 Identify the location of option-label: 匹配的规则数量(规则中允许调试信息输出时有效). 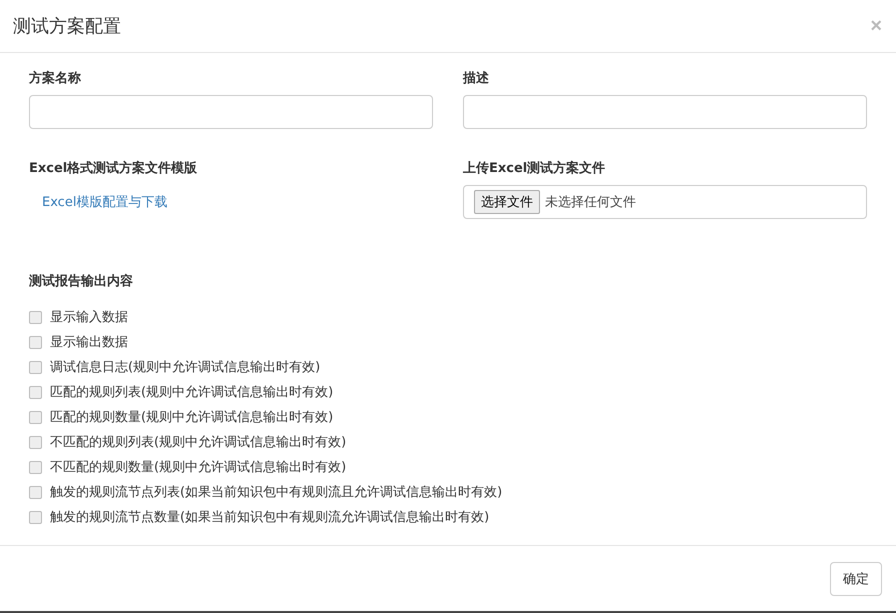
(192, 417).